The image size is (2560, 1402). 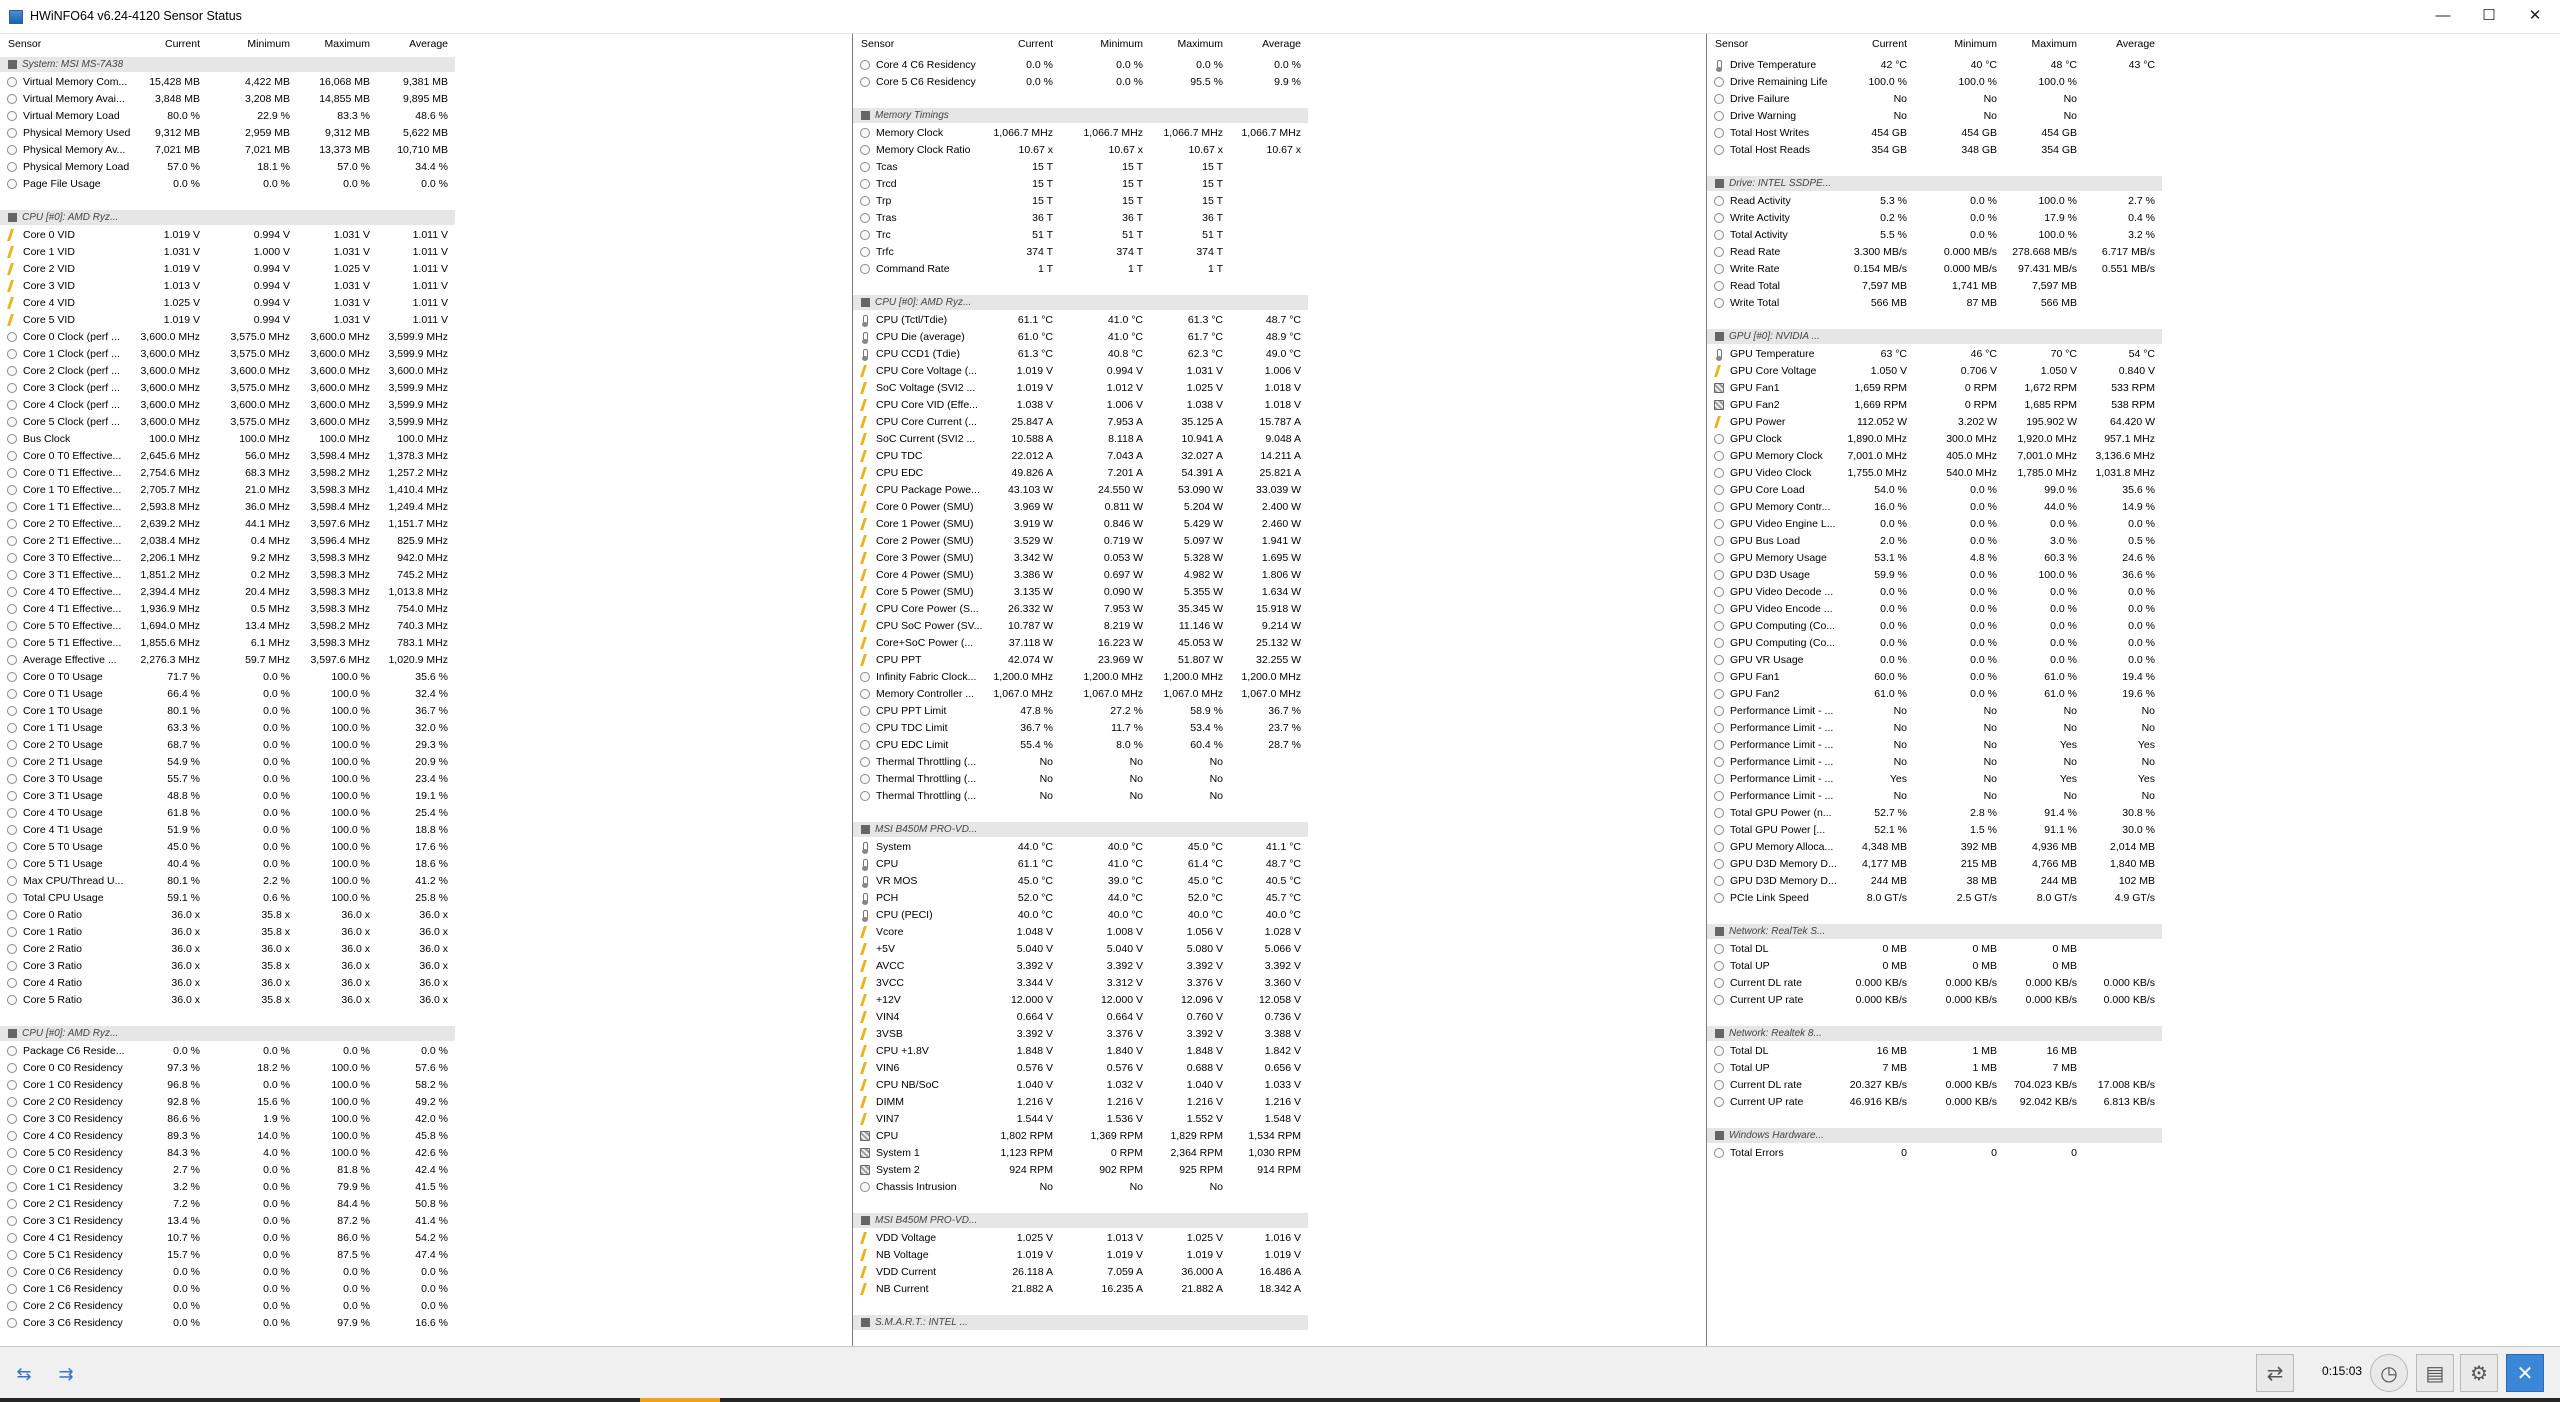 What do you see at coordinates (2479, 1373) in the screenshot?
I see `settings-button: ⚙` at bounding box center [2479, 1373].